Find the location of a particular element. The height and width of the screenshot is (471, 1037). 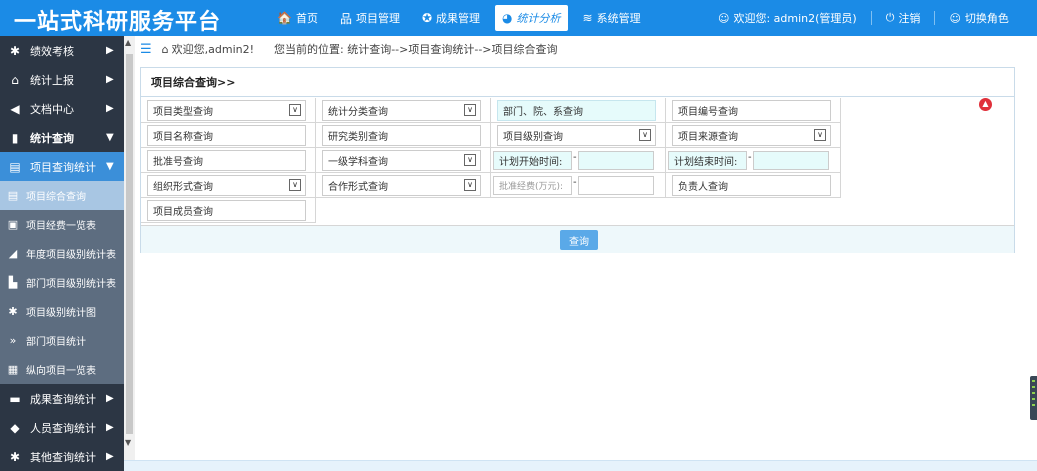

sidebar-item-reporting: ⌂ 统计上报 ▶ is located at coordinates (62, 79).